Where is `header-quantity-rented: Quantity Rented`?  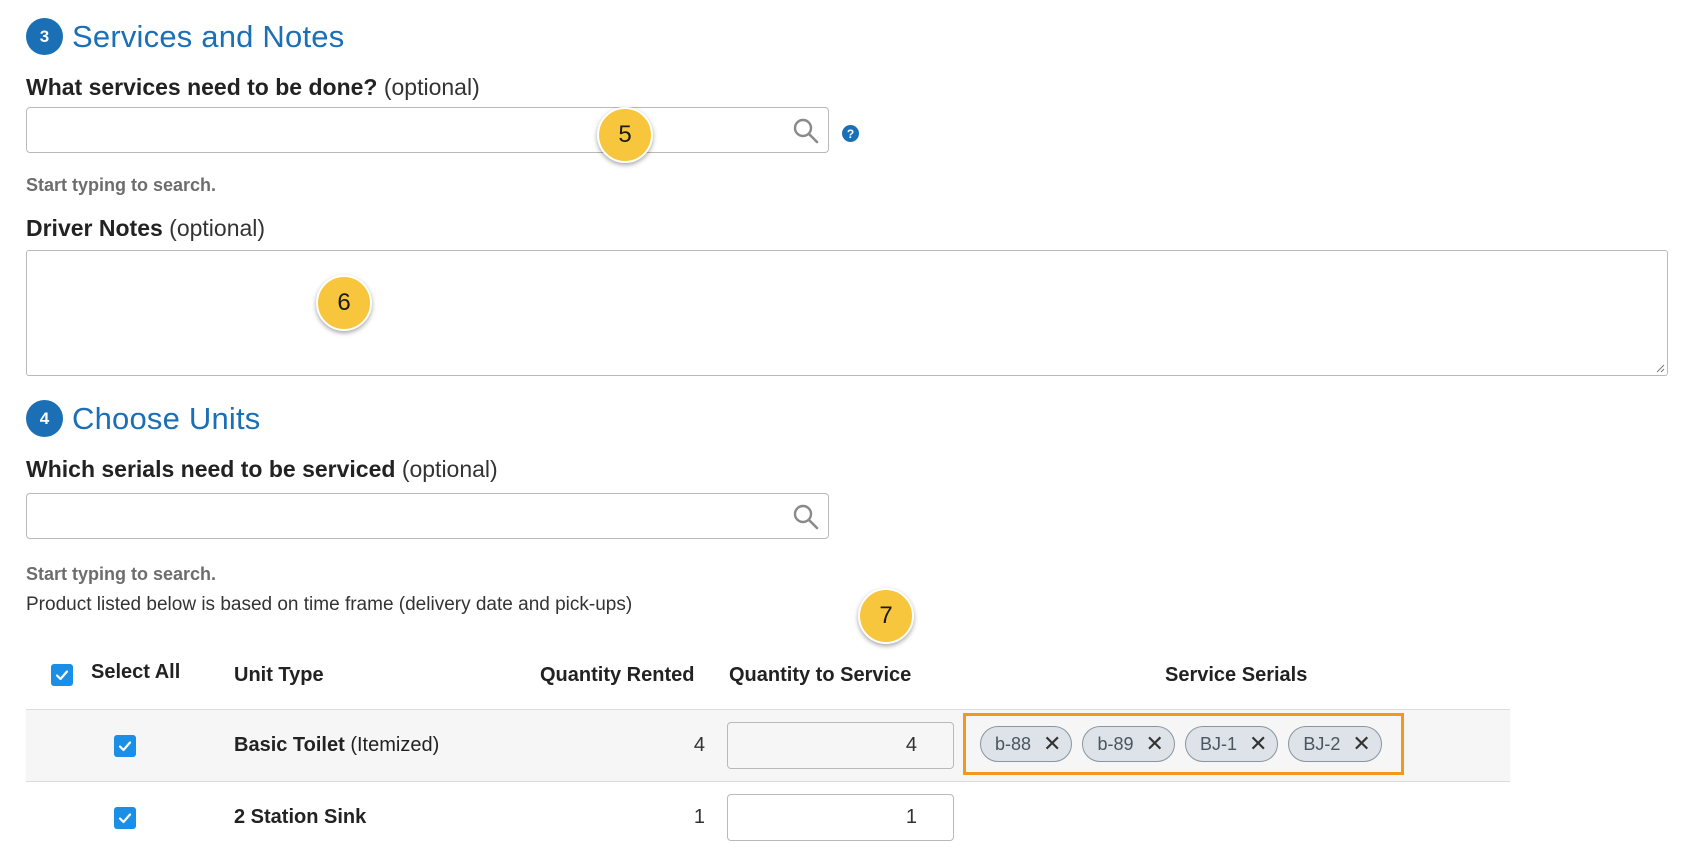
header-quantity-rented: Quantity Rented is located at coordinates (617, 675).